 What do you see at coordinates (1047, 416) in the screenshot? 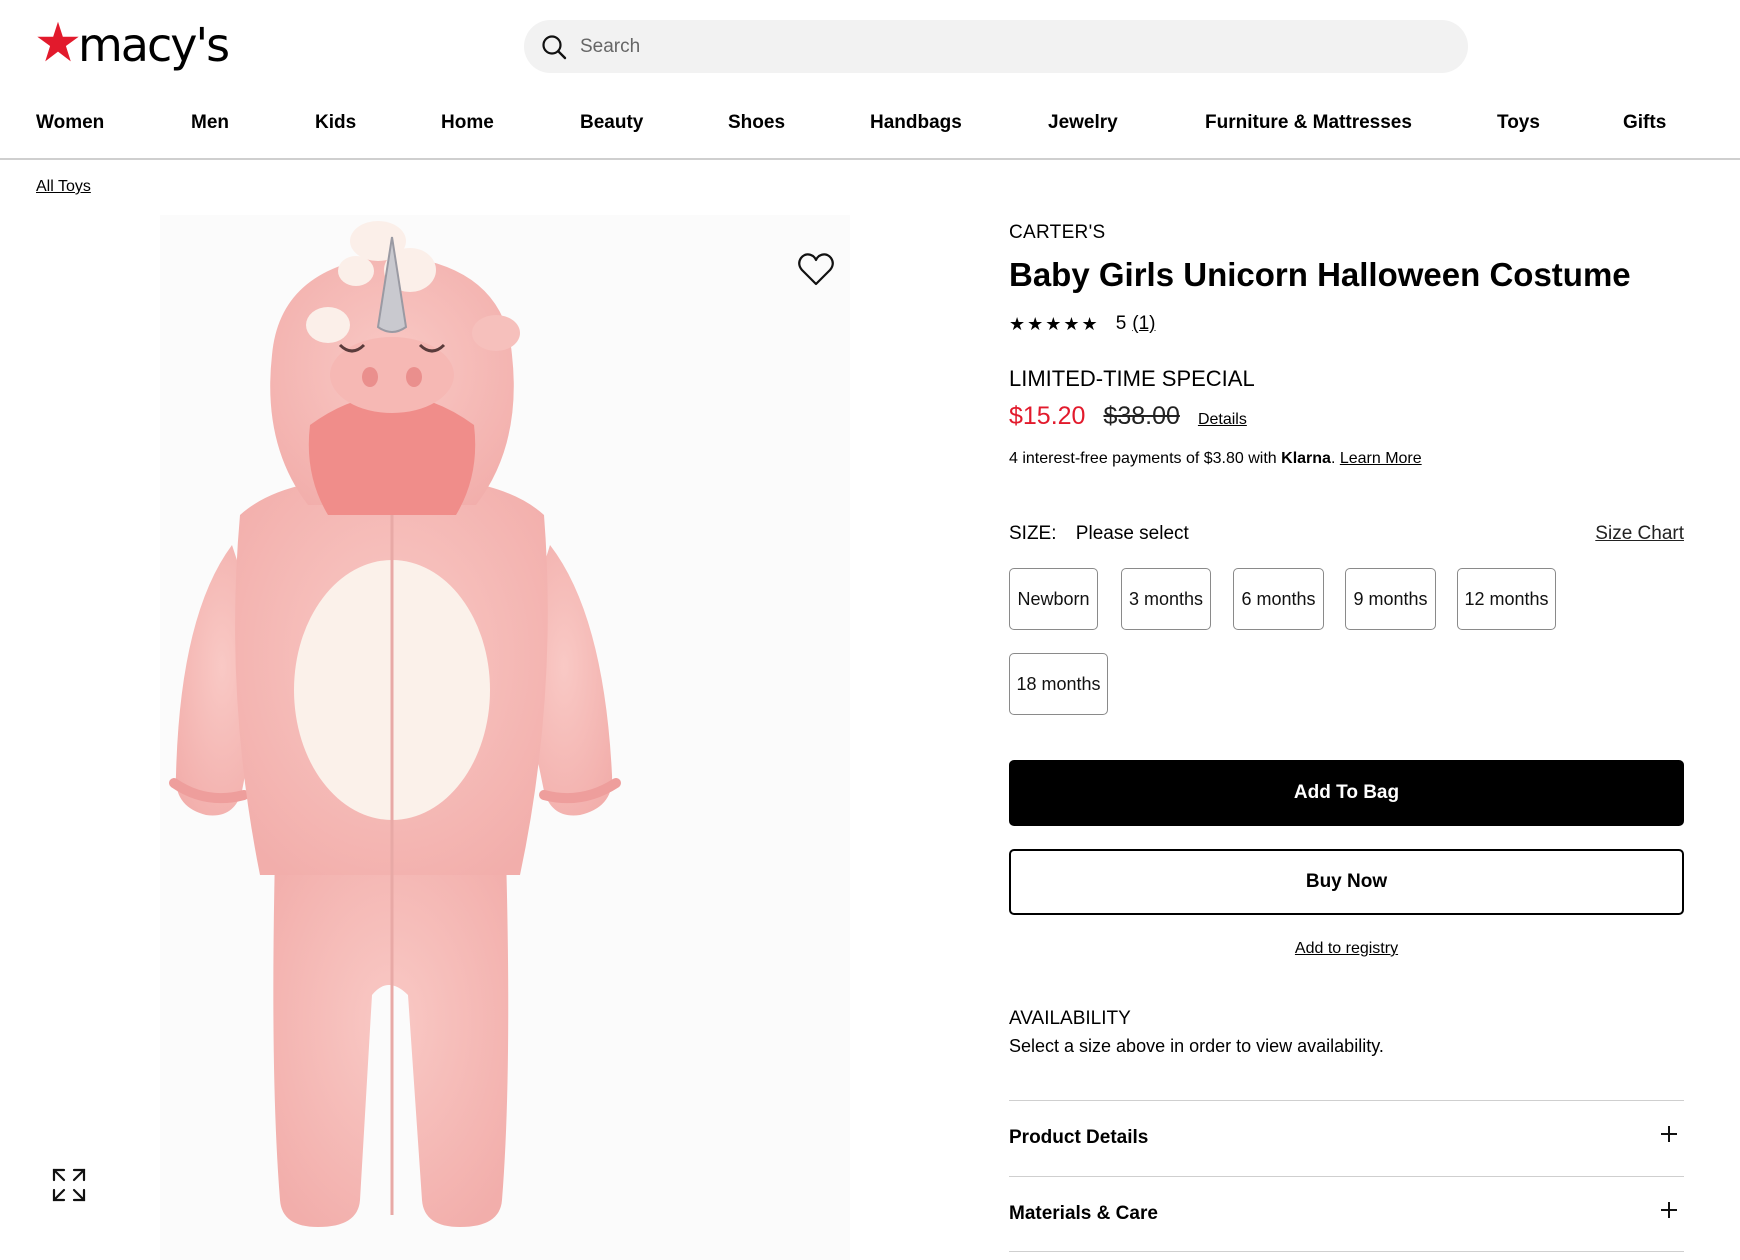
I see `sale-price: $15.20` at bounding box center [1047, 416].